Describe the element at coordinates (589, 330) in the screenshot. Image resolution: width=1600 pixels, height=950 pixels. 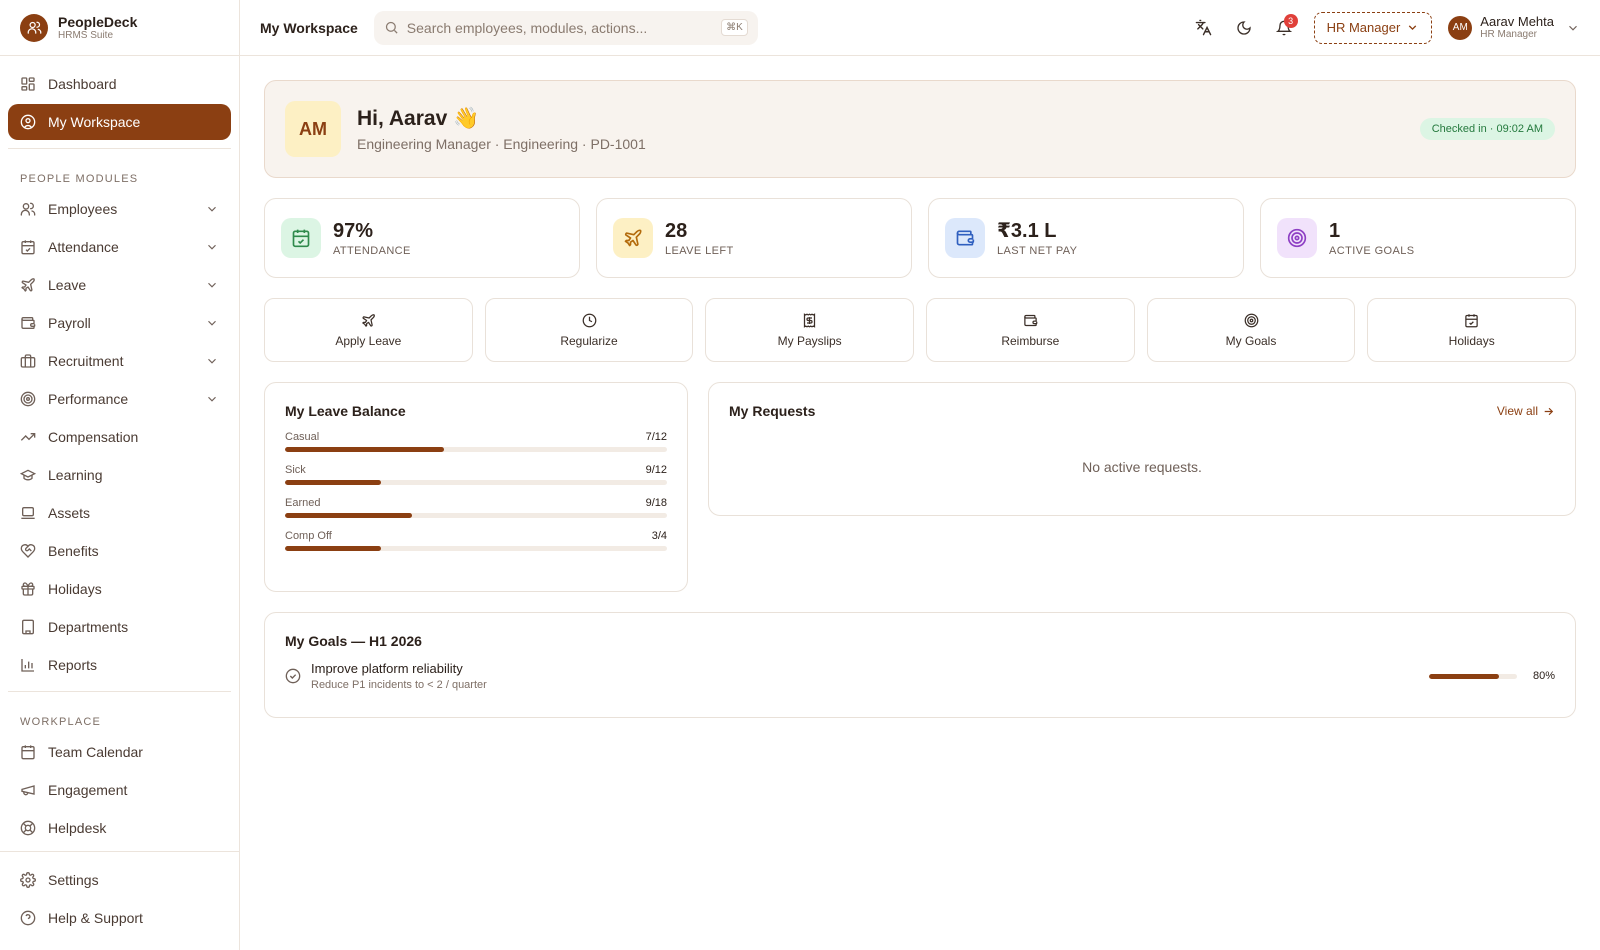
I see `regularize-button: Regularize` at that location.